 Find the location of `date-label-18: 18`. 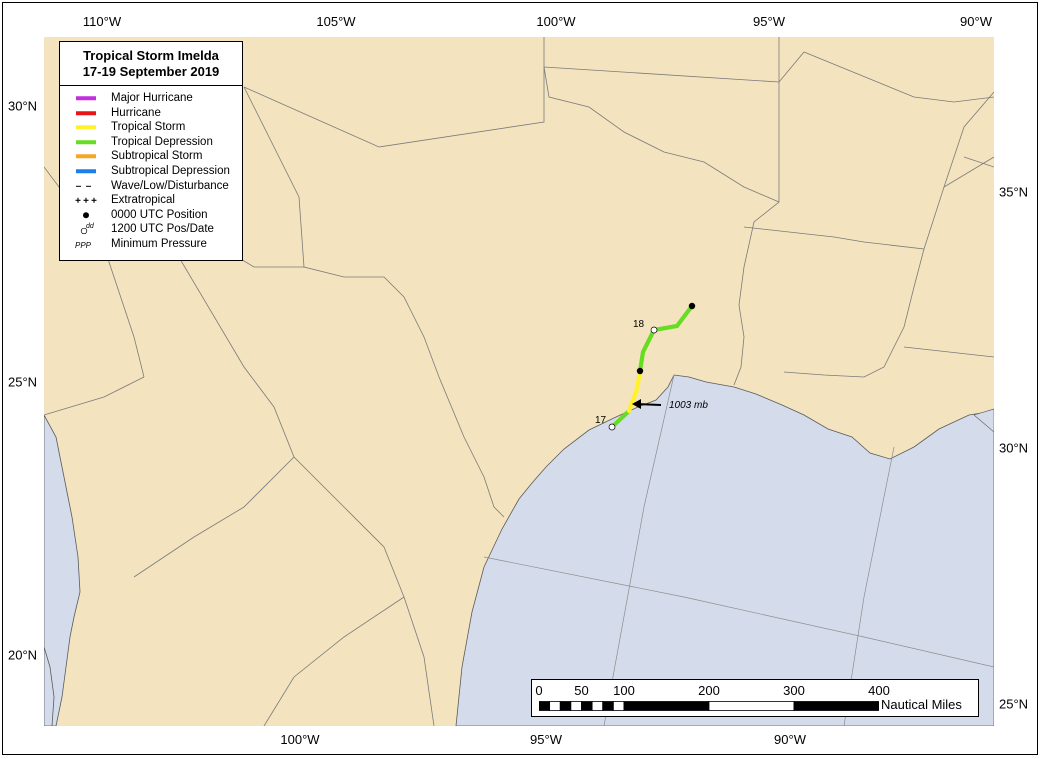

date-label-18: 18 is located at coordinates (639, 324).